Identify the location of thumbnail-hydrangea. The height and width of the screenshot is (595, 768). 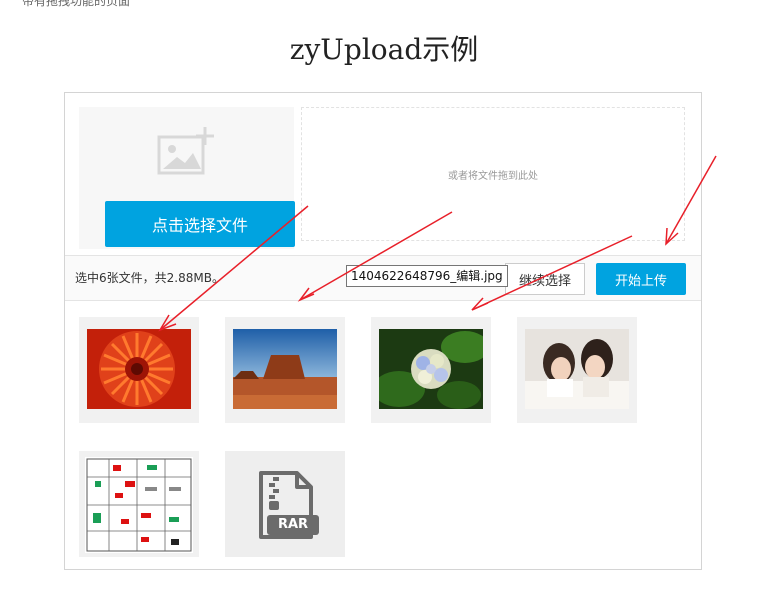
(431, 370).